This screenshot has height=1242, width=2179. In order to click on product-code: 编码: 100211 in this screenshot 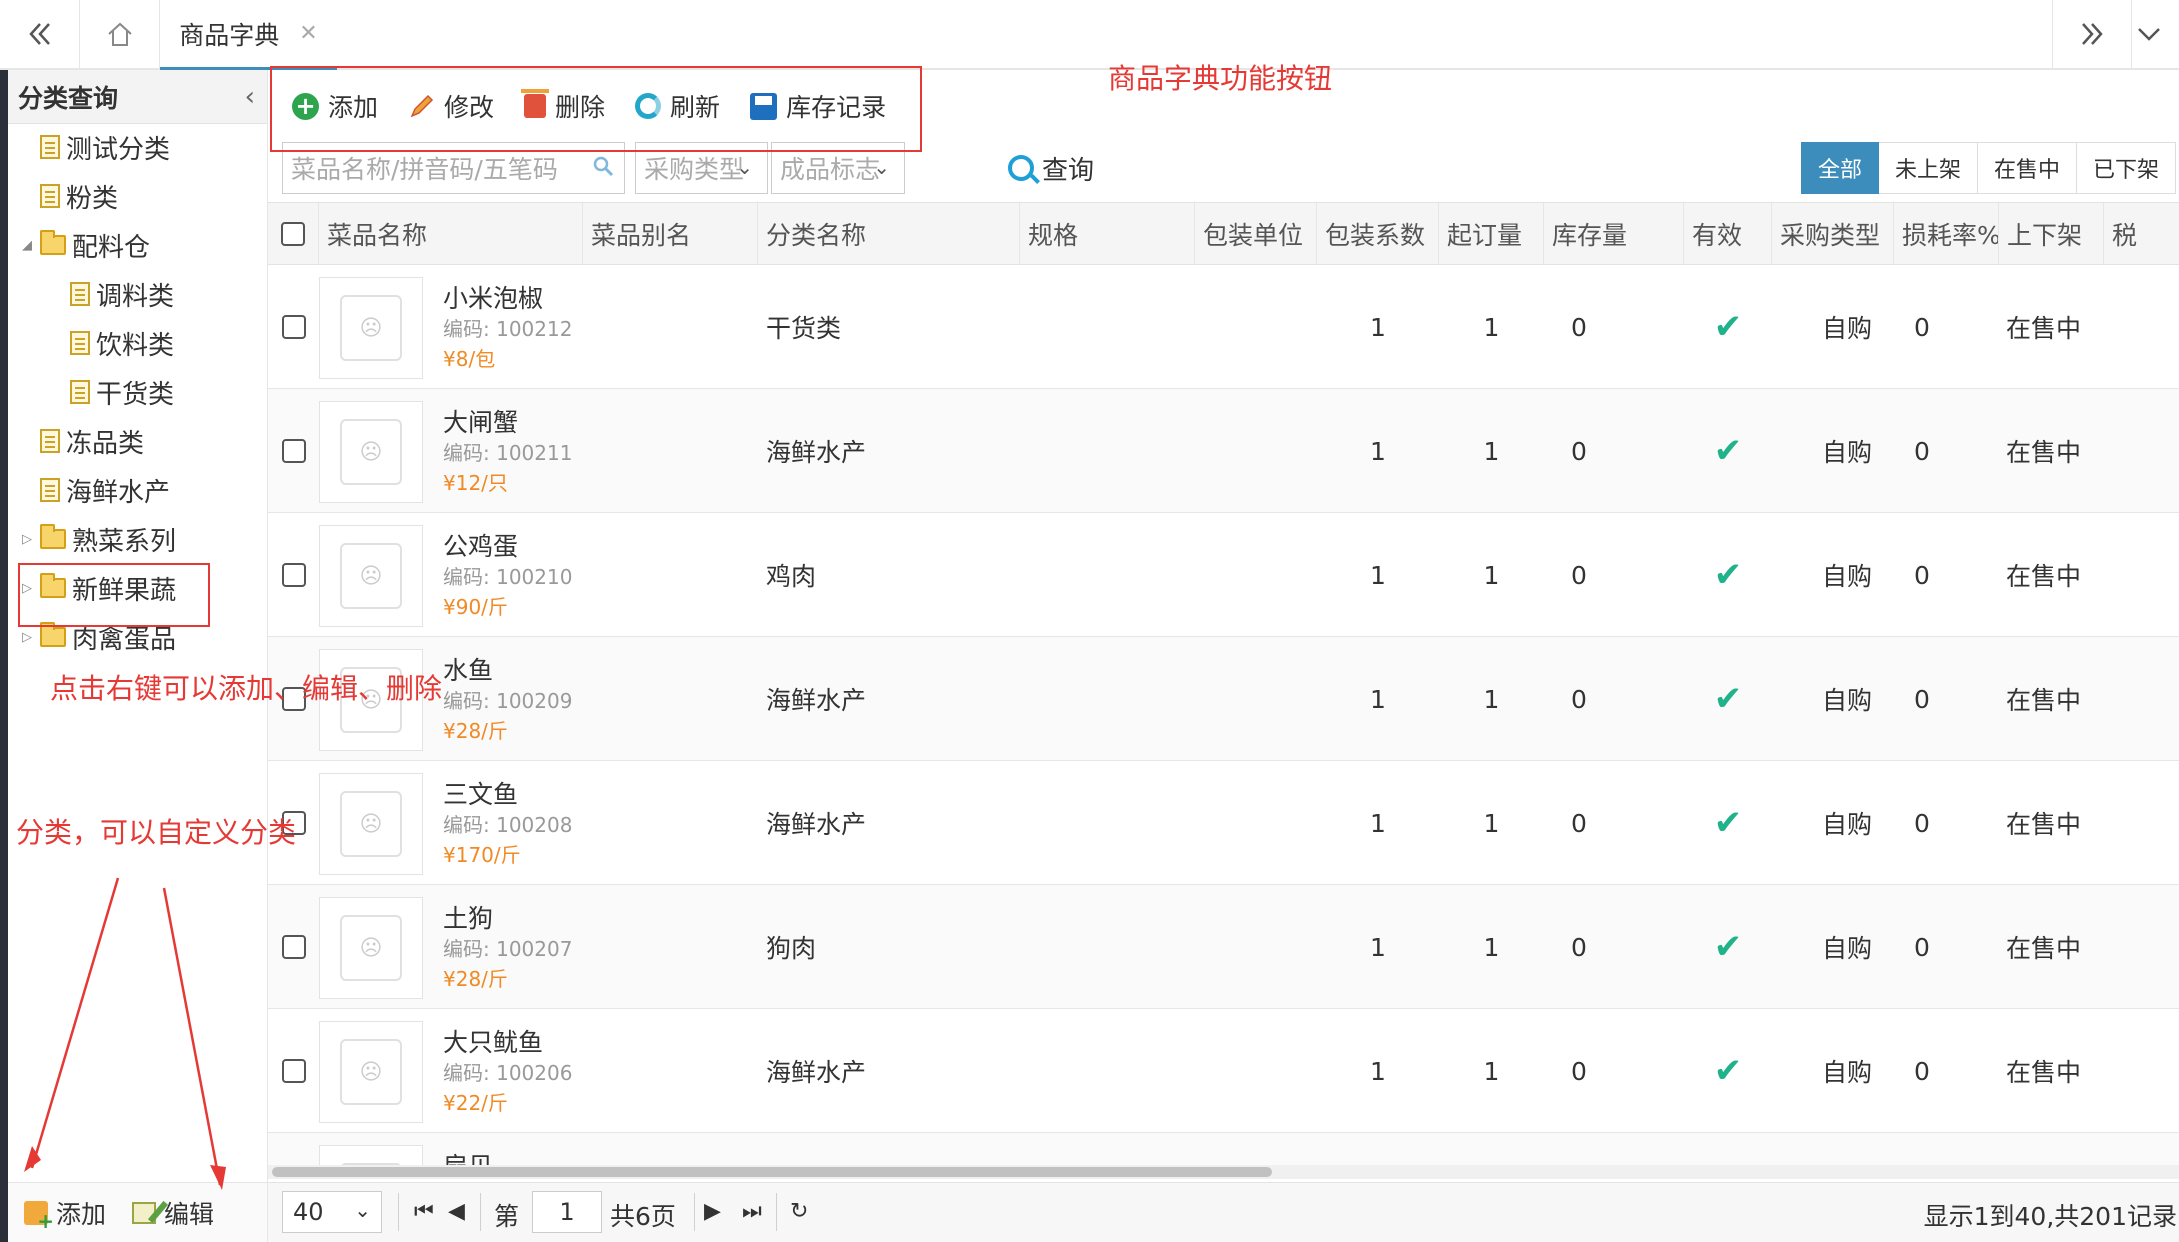, I will do `click(508, 453)`.